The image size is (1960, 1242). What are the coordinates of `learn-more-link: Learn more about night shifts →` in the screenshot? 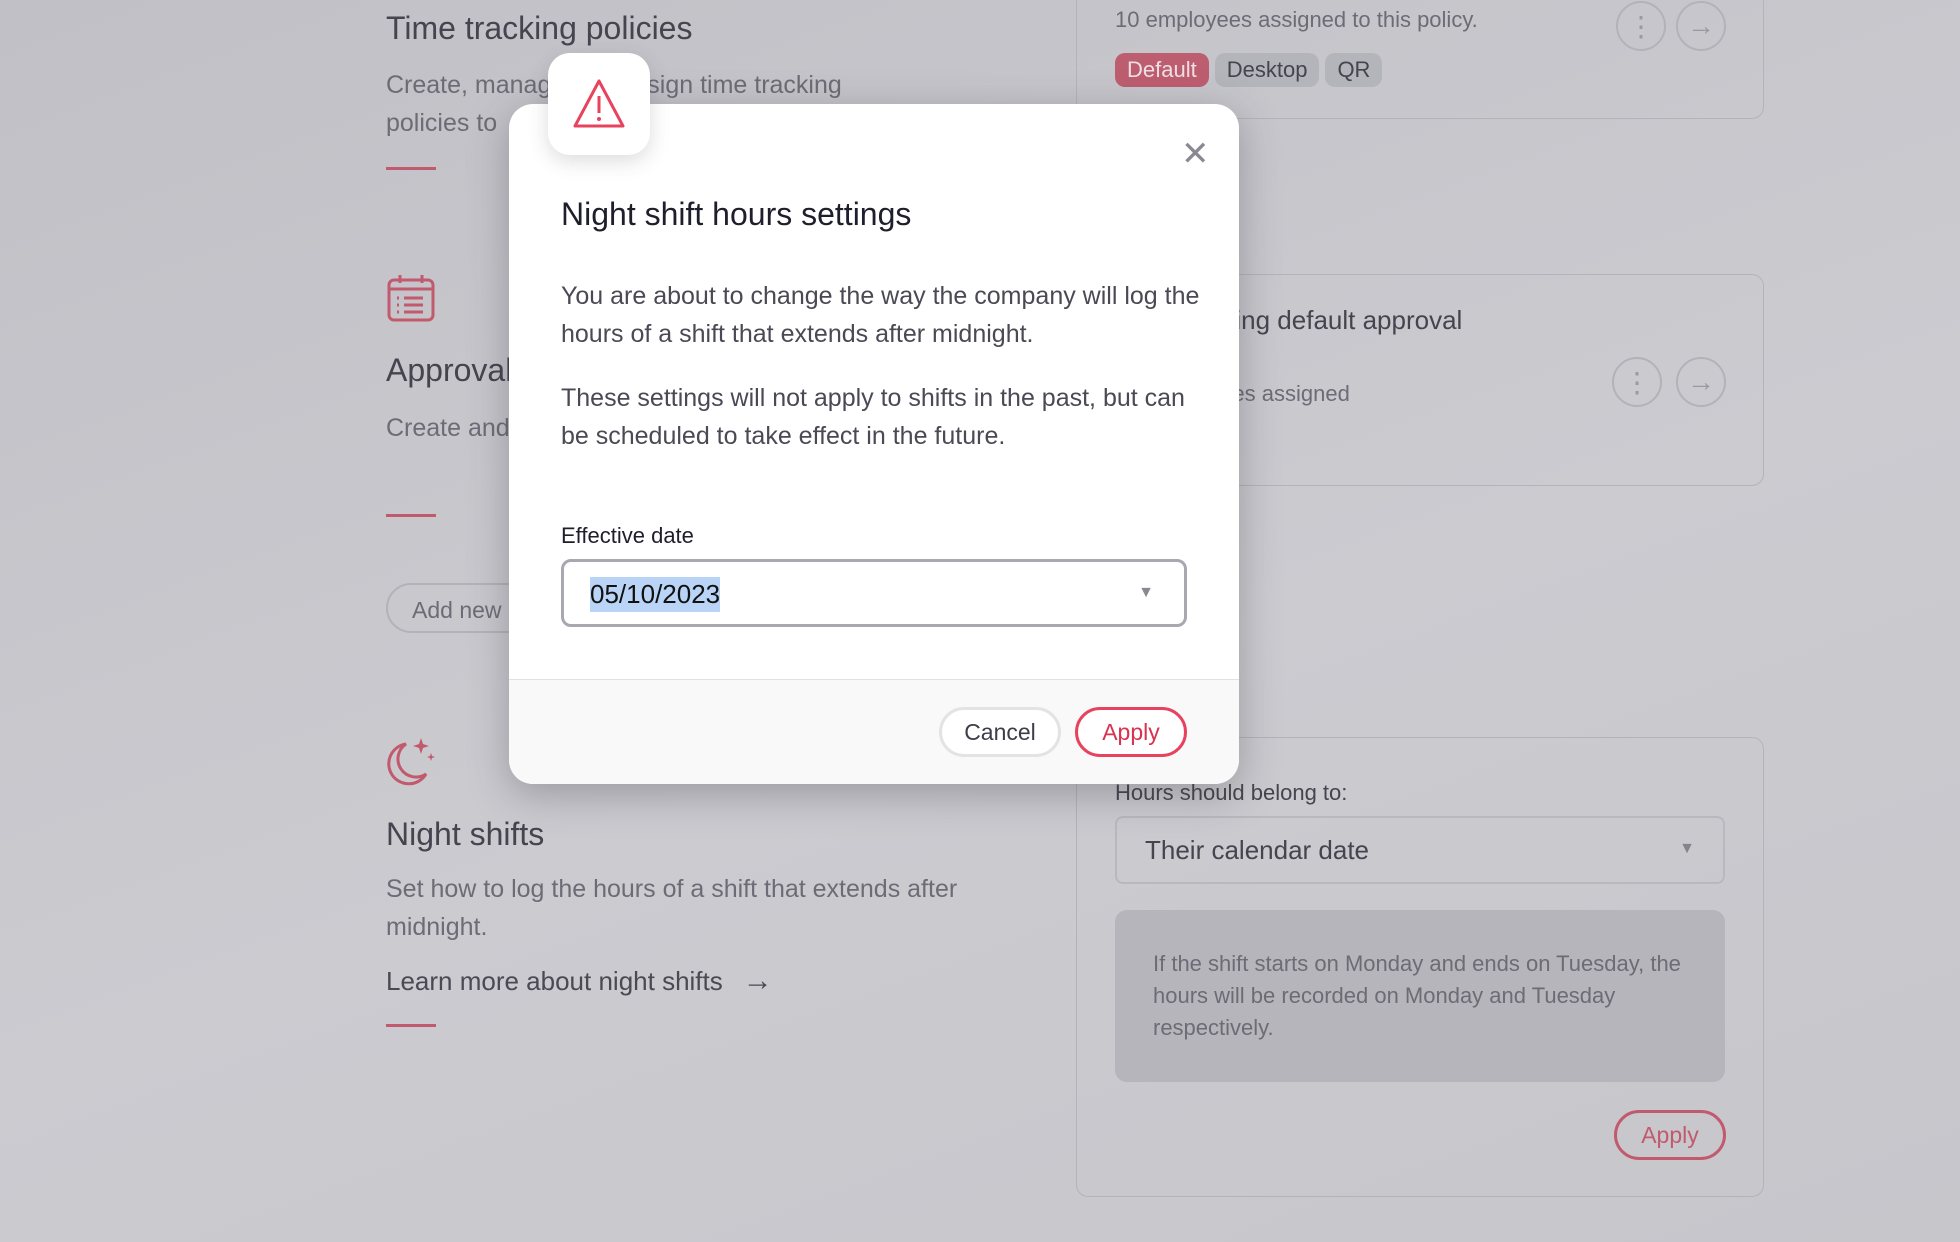 It's located at (579, 981).